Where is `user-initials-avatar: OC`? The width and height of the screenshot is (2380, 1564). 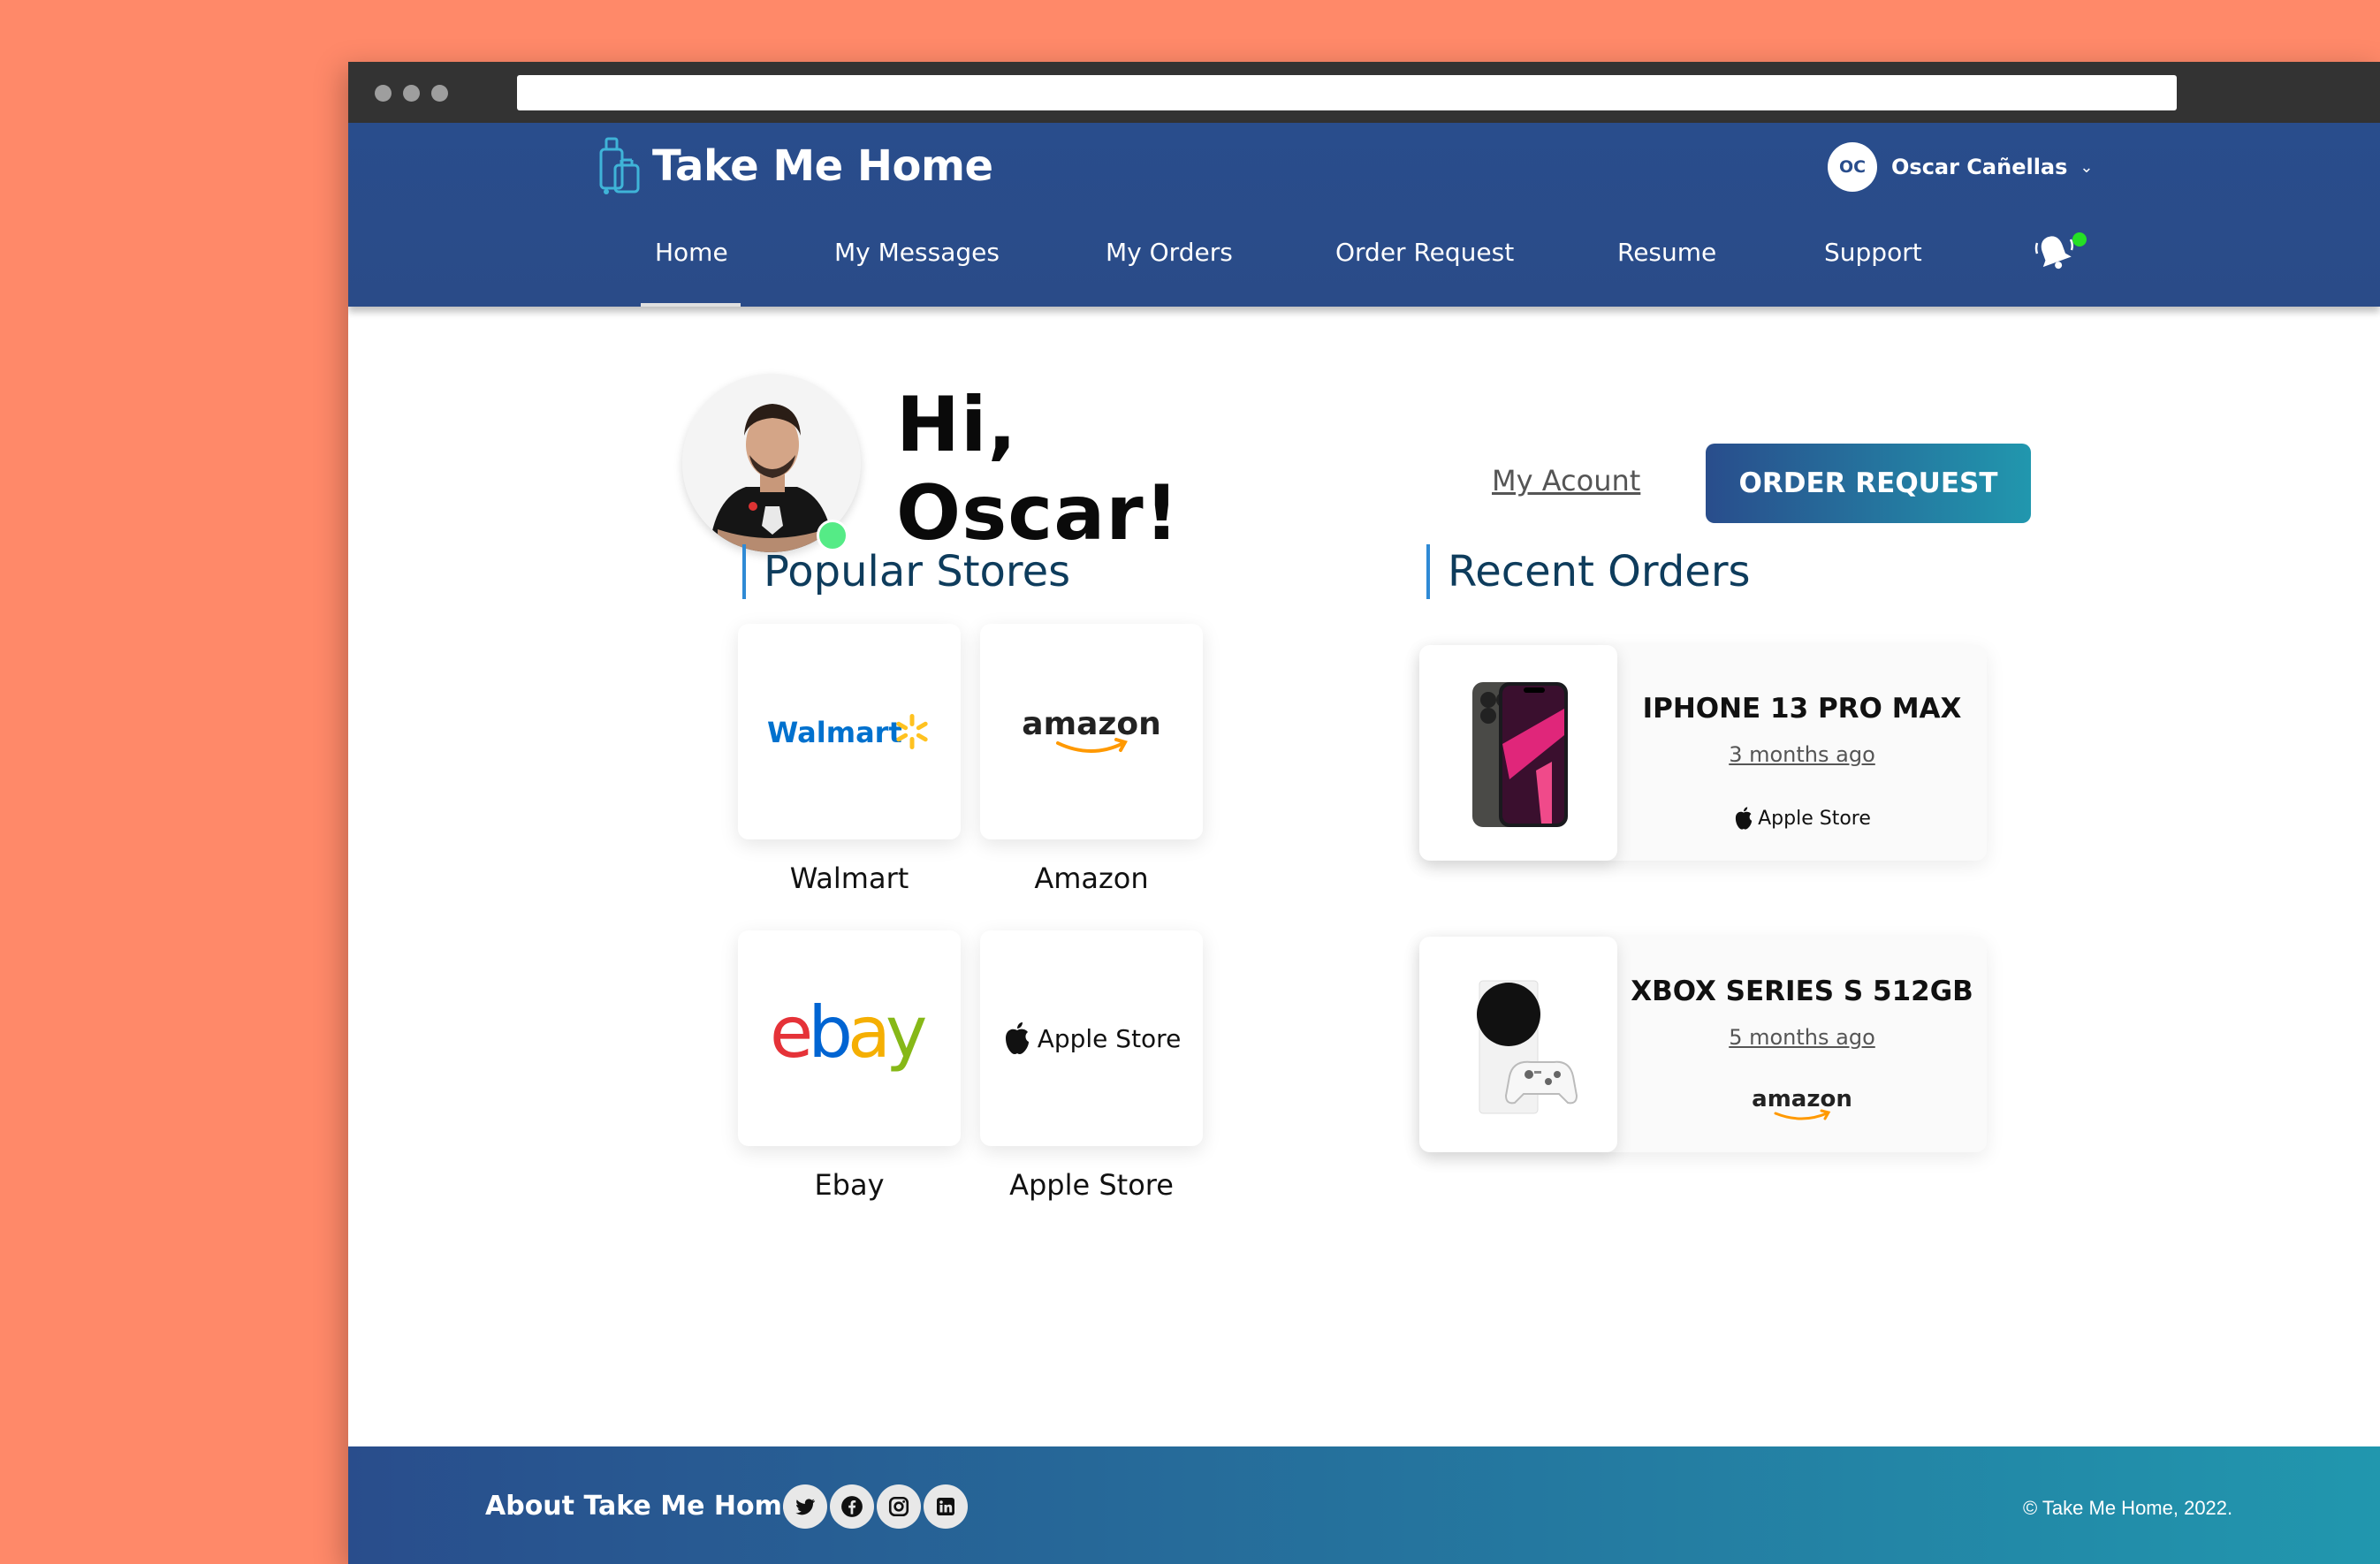
user-initials-avatar: OC is located at coordinates (1852, 167).